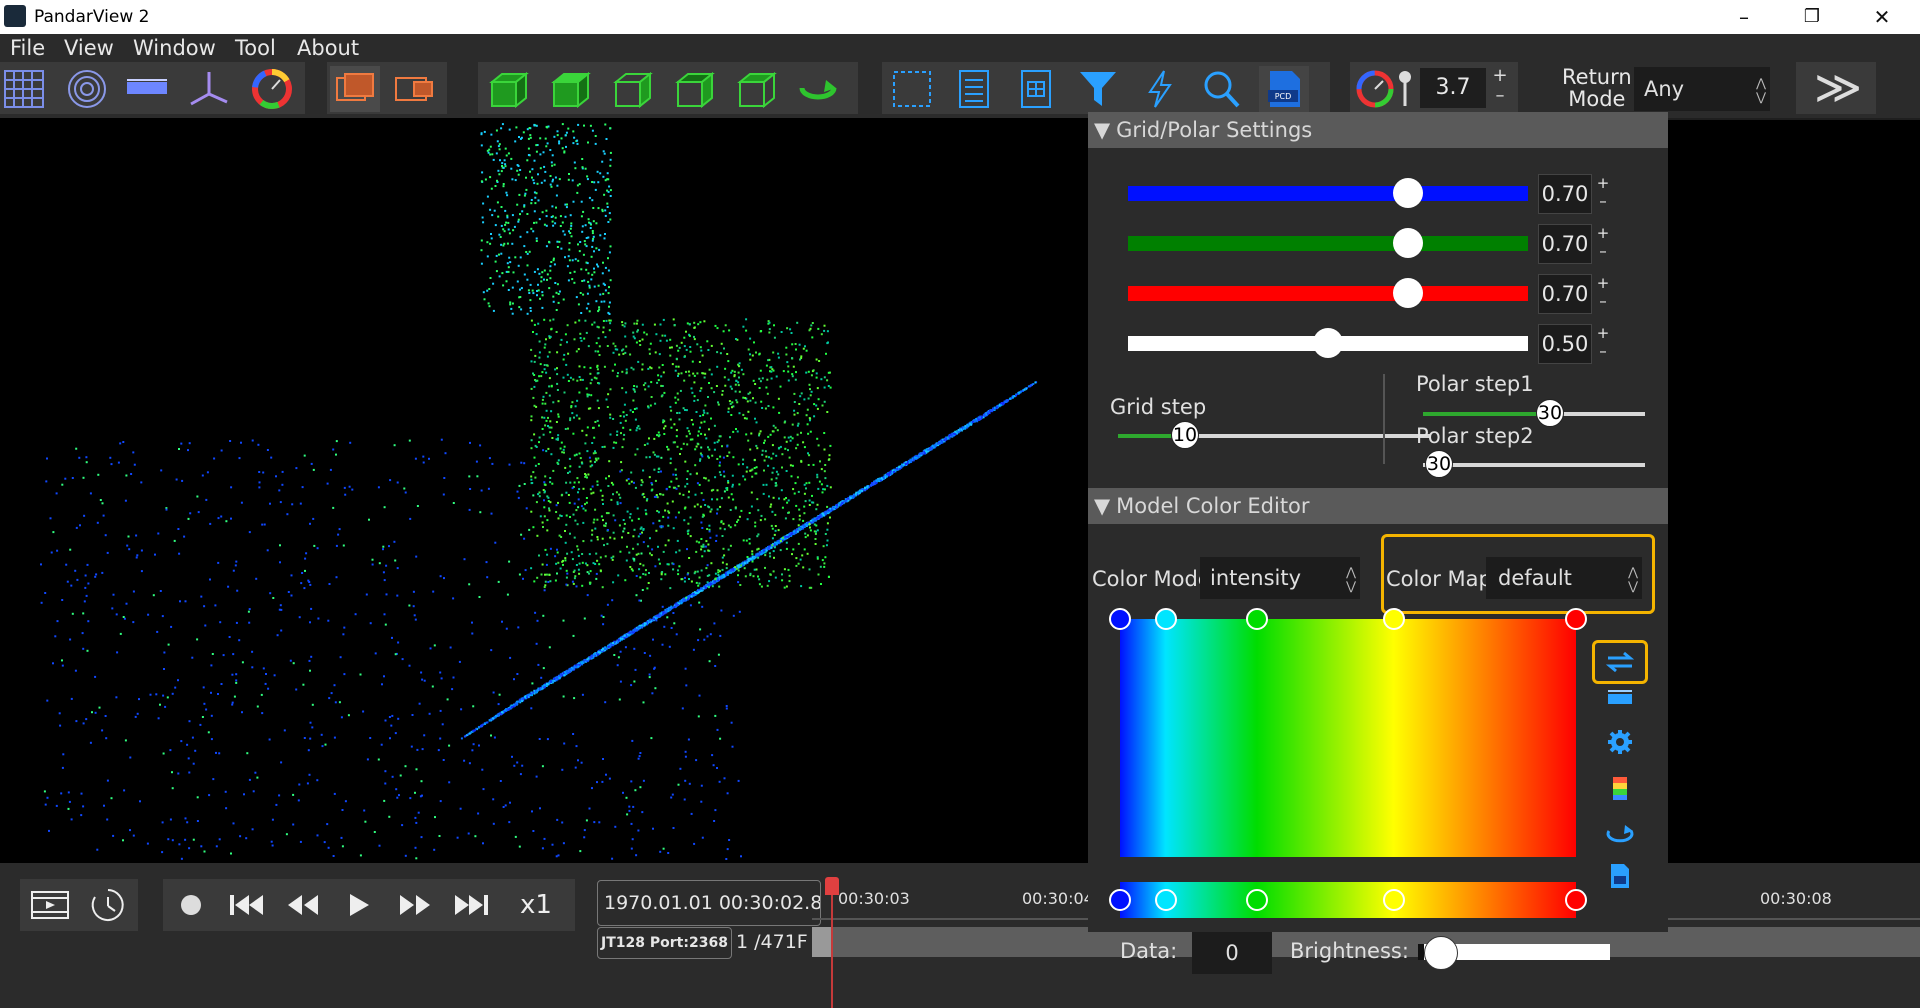 This screenshot has height=1008, width=1920. What do you see at coordinates (359, 905) in the screenshot?
I see `play-button` at bounding box center [359, 905].